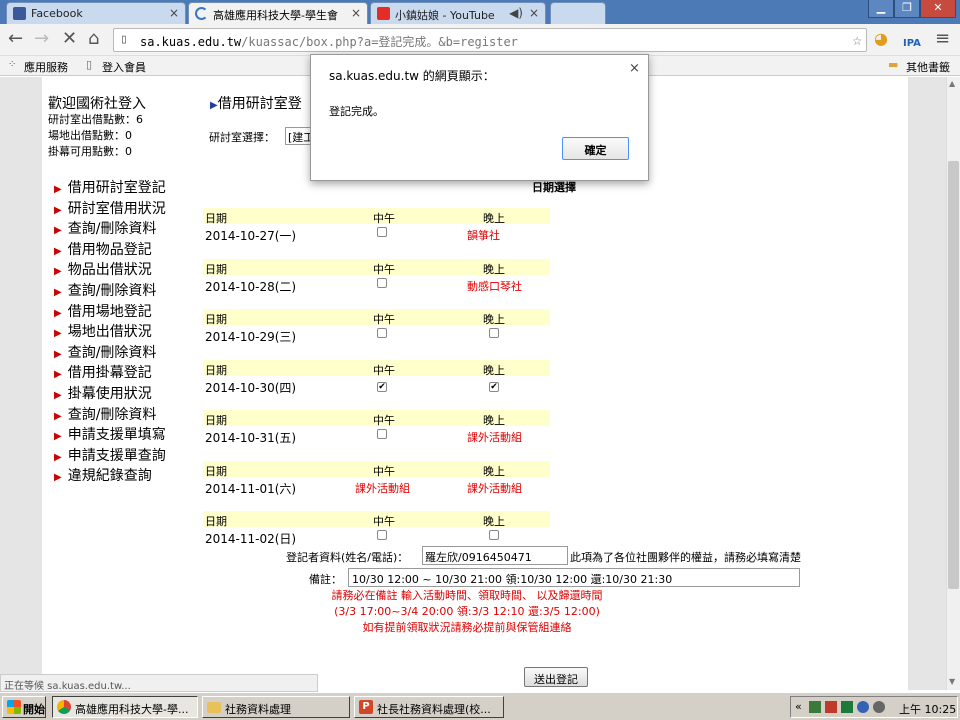 Image resolution: width=960 pixels, height=720 pixels. Describe the element at coordinates (953, 375) in the screenshot. I see `scrollbar-thumb` at that location.